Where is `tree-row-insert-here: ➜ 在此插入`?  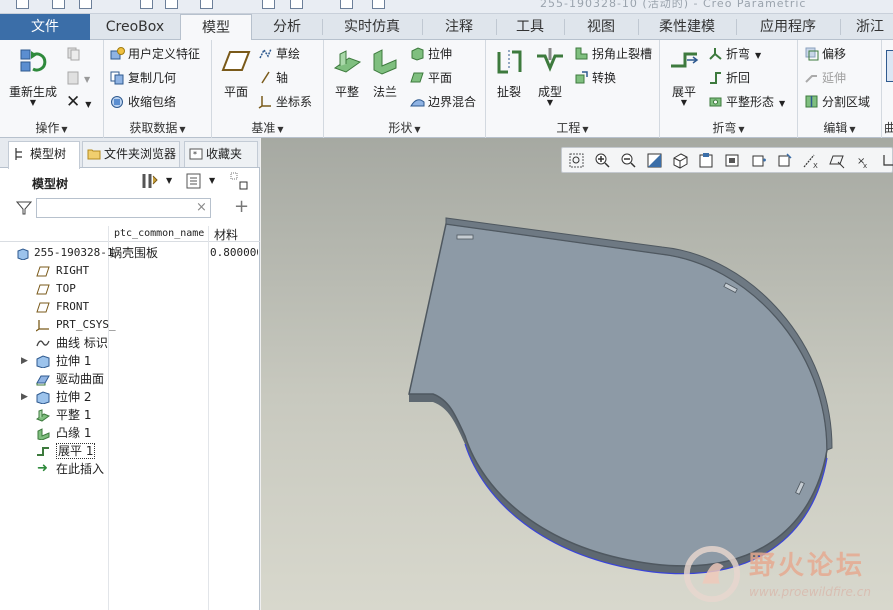
tree-row-insert-here: ➜ 在此插入 is located at coordinates (130, 469).